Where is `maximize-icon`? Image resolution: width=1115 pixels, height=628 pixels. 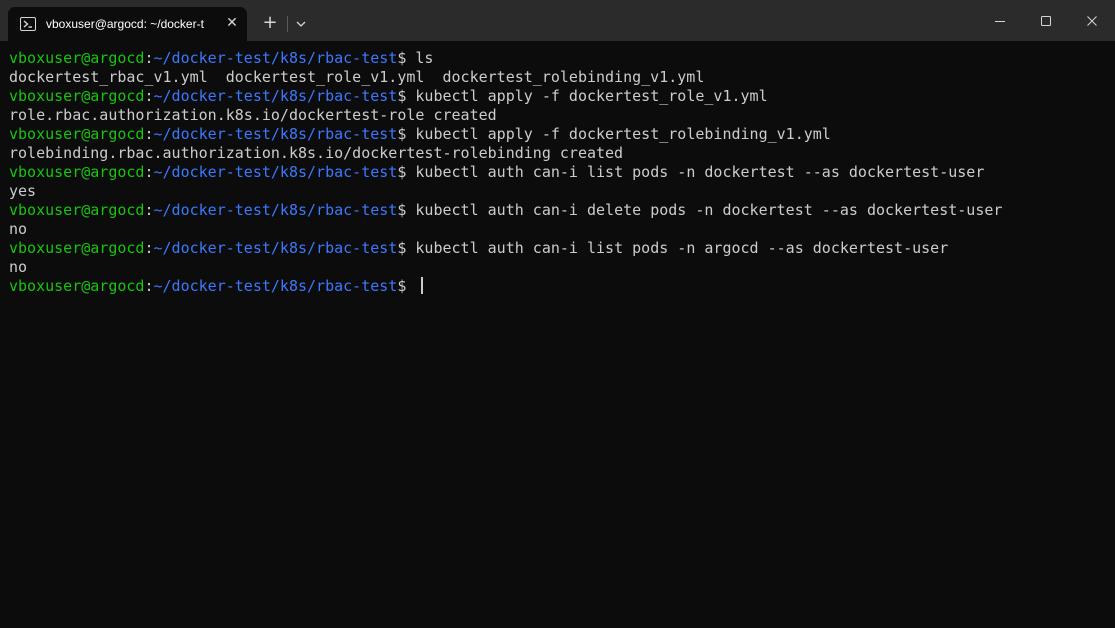
maximize-icon is located at coordinates (1046, 20).